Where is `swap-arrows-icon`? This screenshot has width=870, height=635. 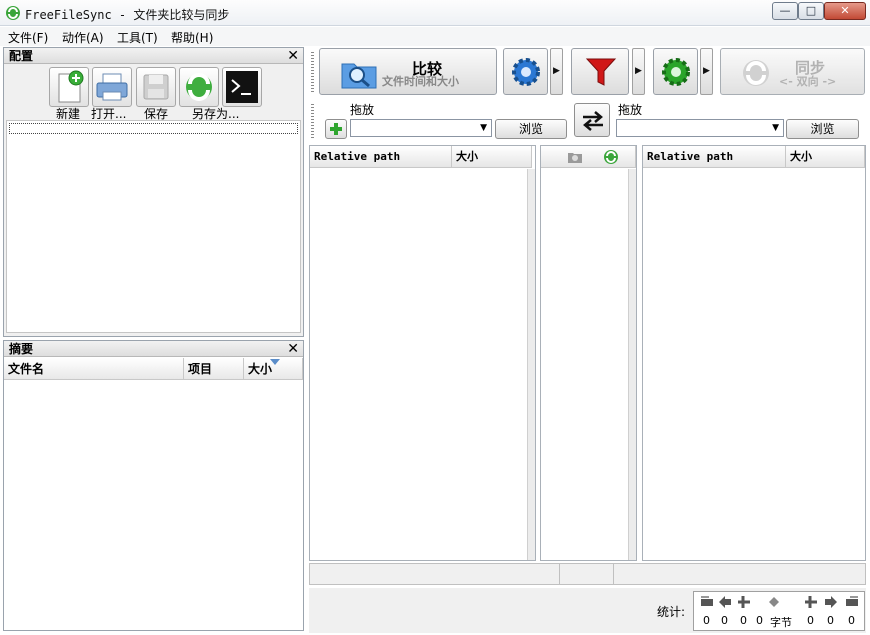 swap-arrows-icon is located at coordinates (593, 121).